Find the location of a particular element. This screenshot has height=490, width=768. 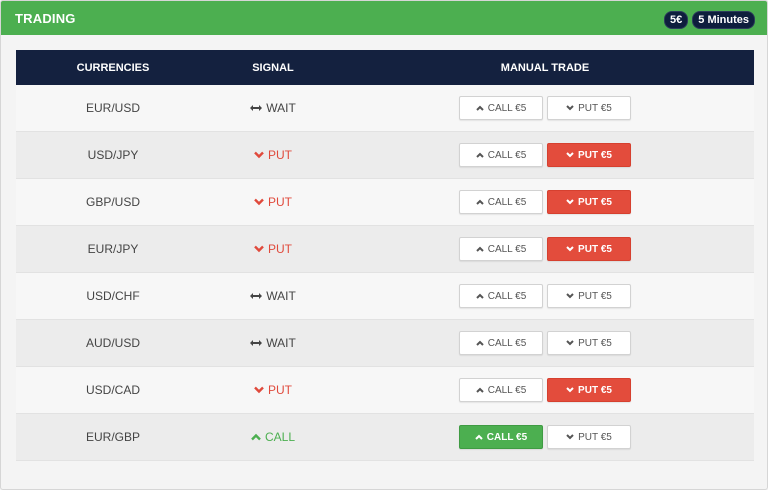

column-header-signal: SIGNAL is located at coordinates (273, 67).